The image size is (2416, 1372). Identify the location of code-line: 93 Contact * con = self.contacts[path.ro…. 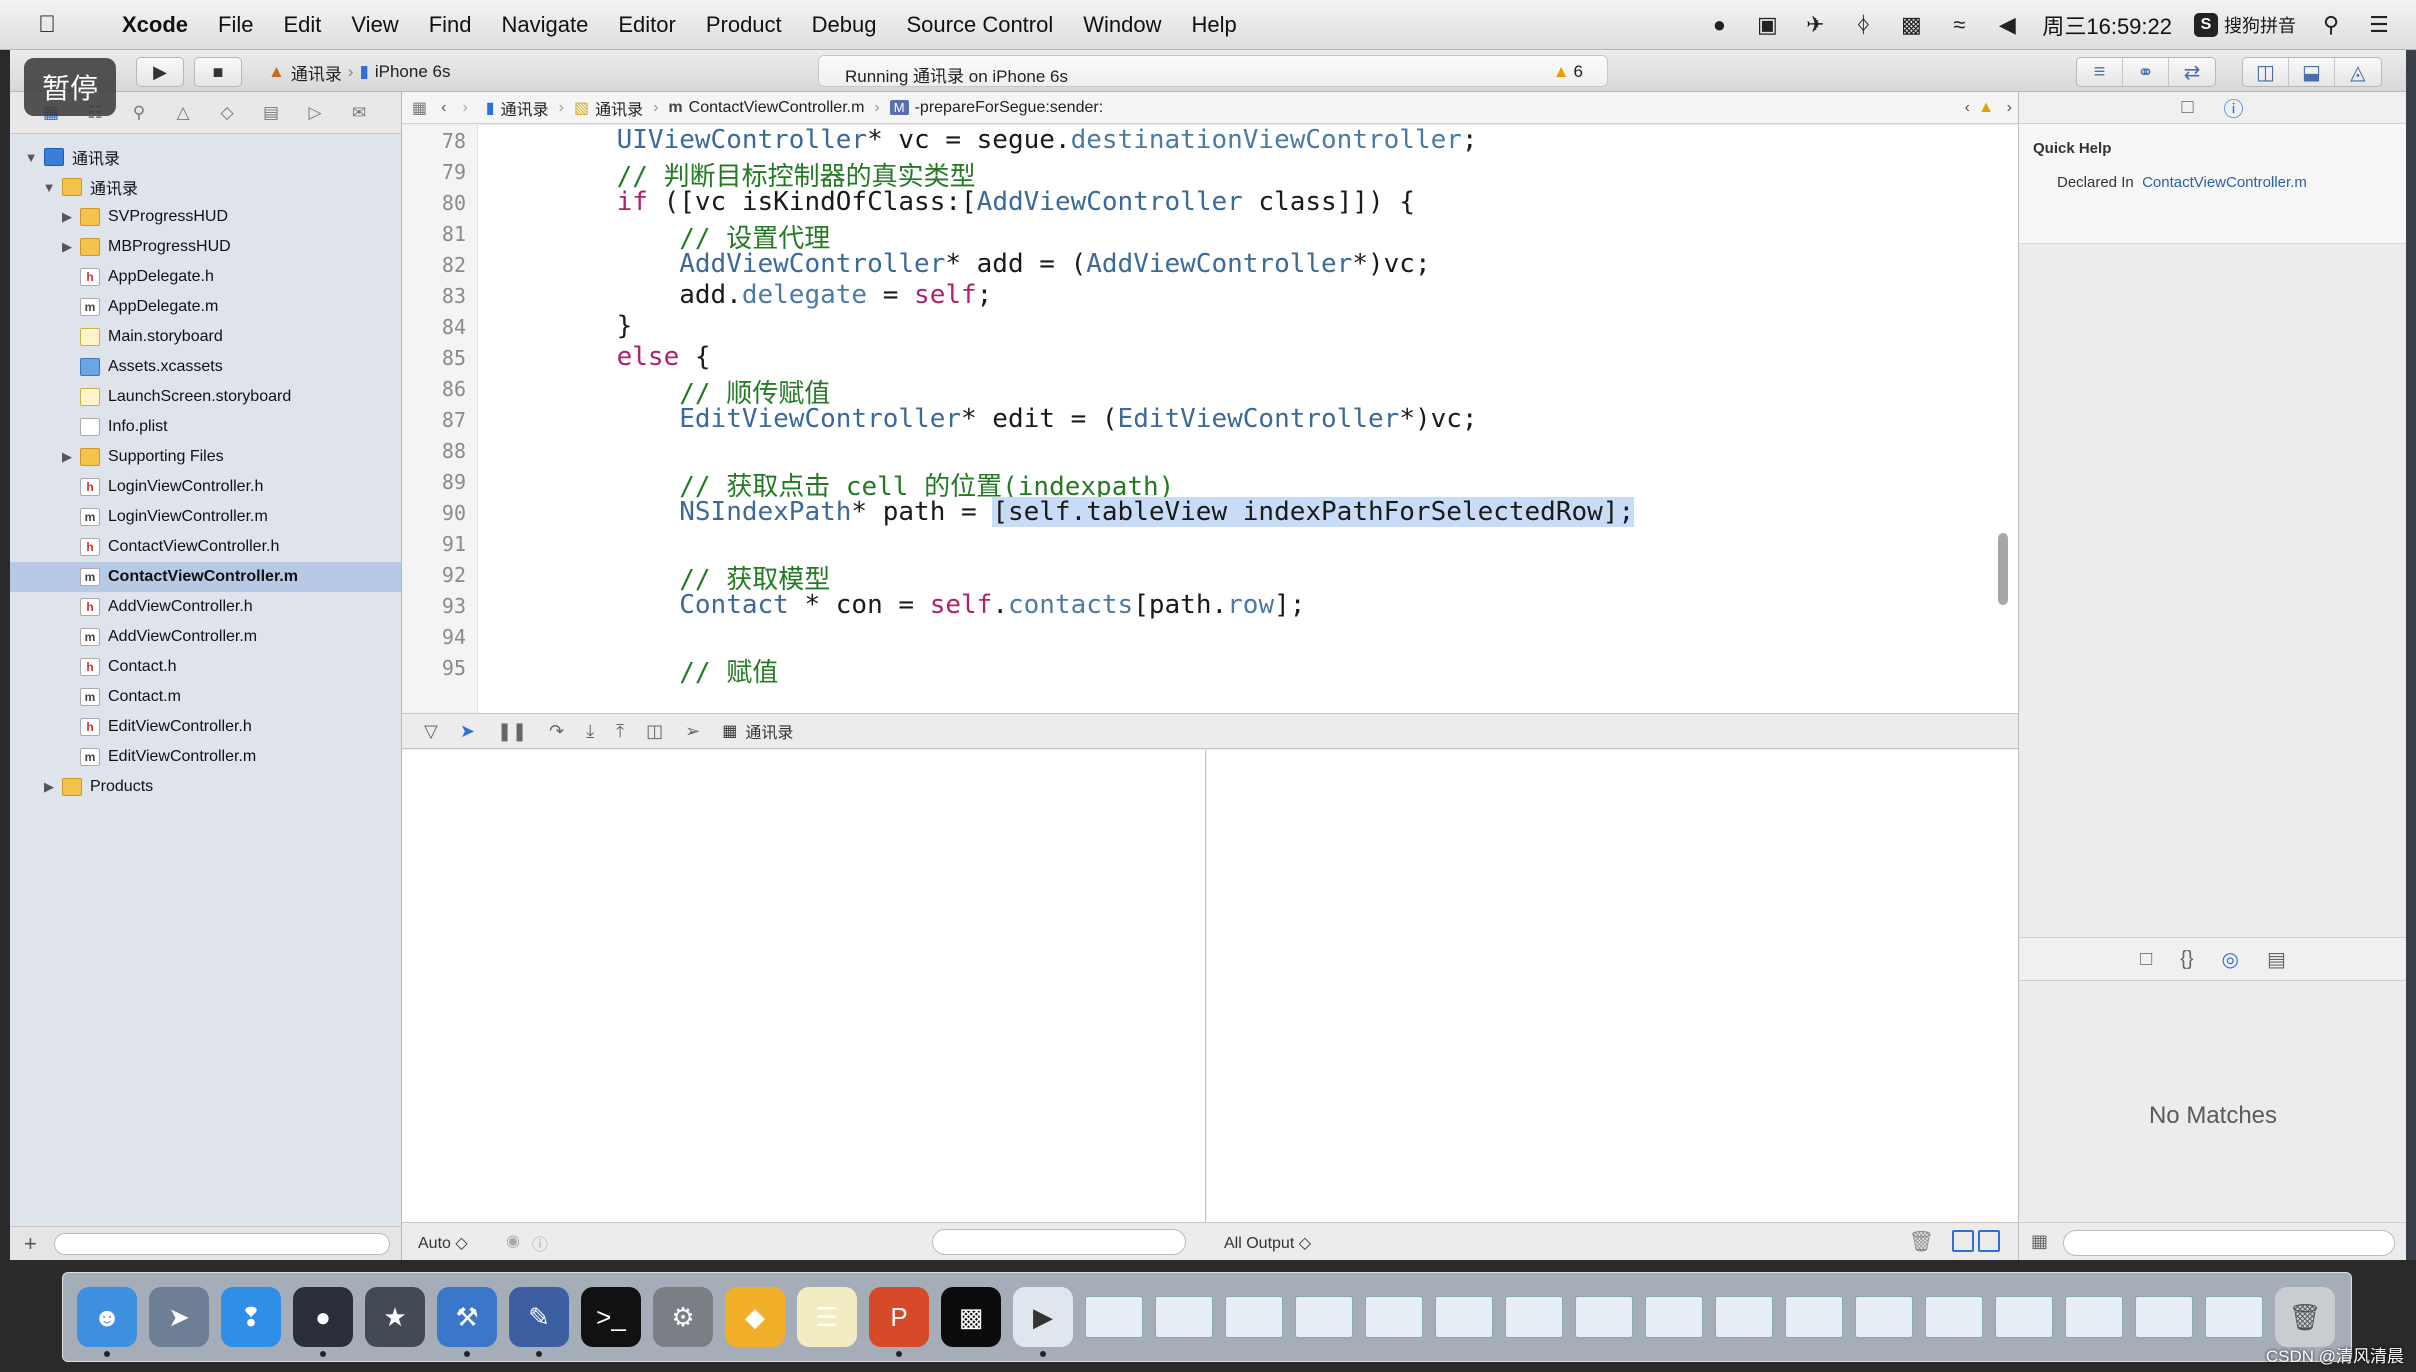
(1210, 605).